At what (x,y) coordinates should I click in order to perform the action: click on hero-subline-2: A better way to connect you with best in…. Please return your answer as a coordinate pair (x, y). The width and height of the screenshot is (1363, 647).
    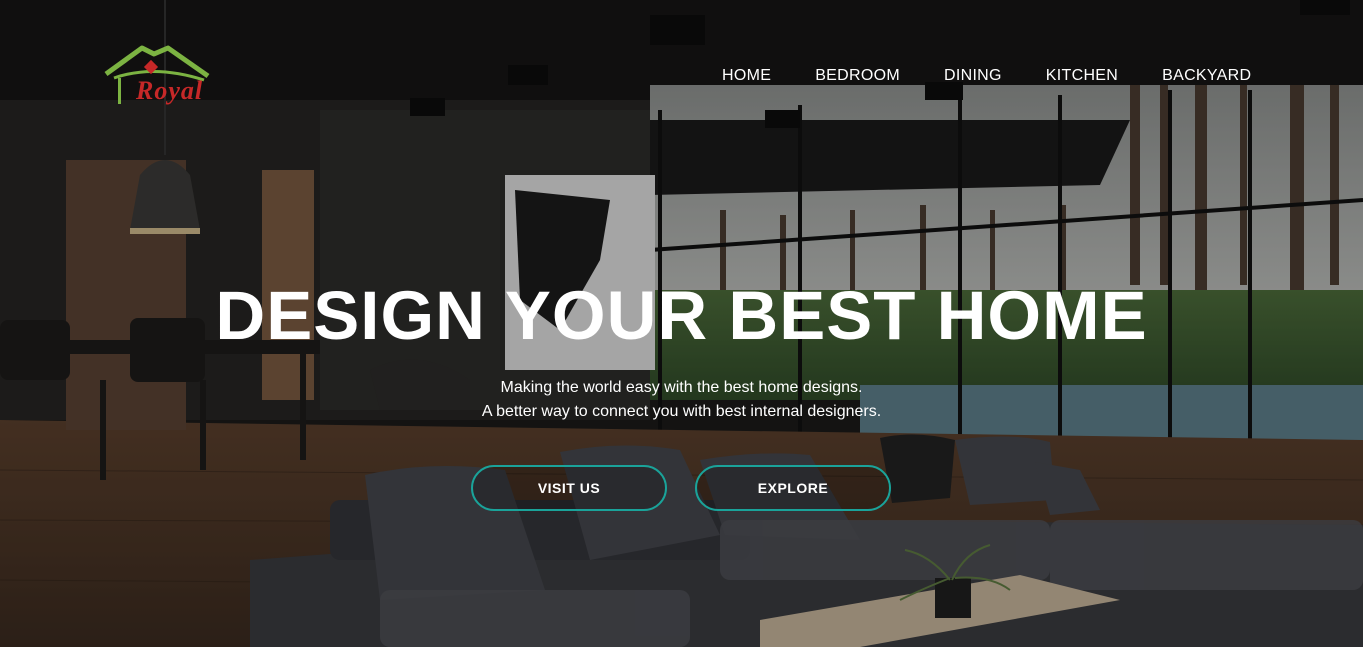
    Looking at the image, I should click on (681, 411).